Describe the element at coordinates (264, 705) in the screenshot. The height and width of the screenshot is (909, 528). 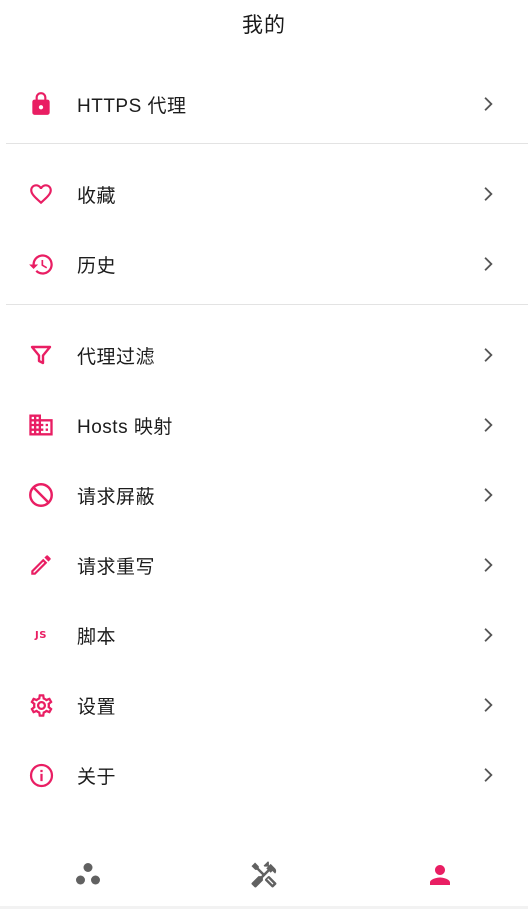
I see `menu-item-settings: 设置` at that location.